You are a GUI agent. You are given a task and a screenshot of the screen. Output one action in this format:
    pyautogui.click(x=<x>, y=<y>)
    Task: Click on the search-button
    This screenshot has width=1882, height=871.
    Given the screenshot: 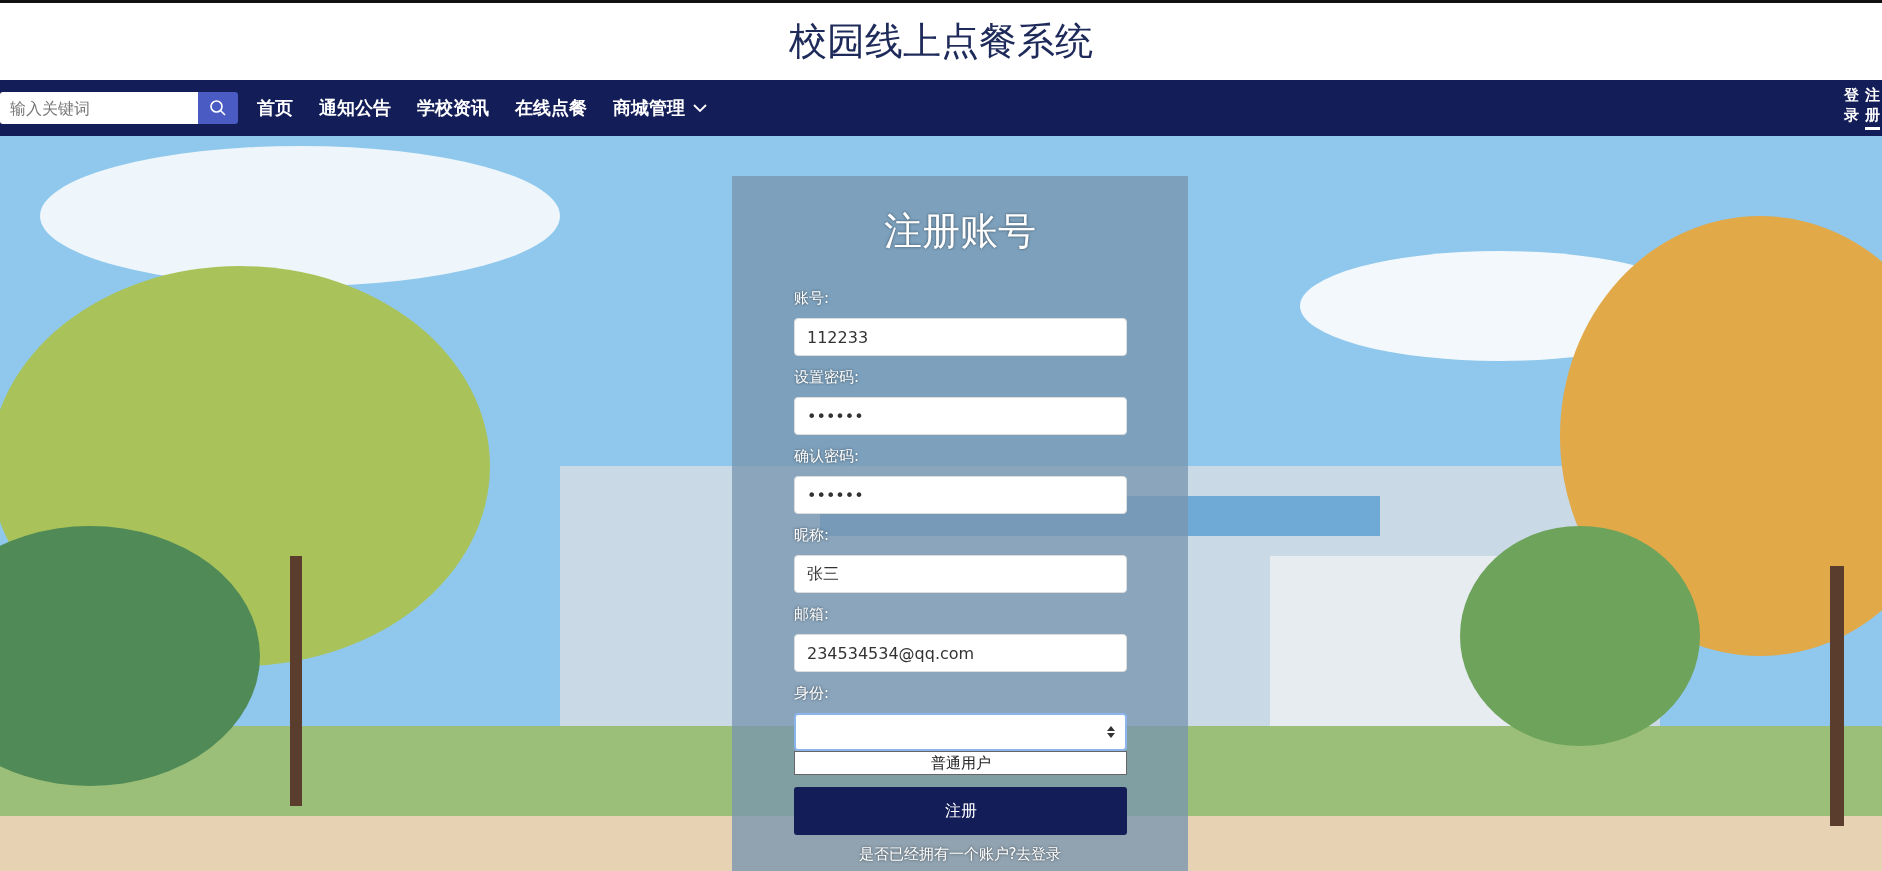 What is the action you would take?
    pyautogui.click(x=218, y=108)
    